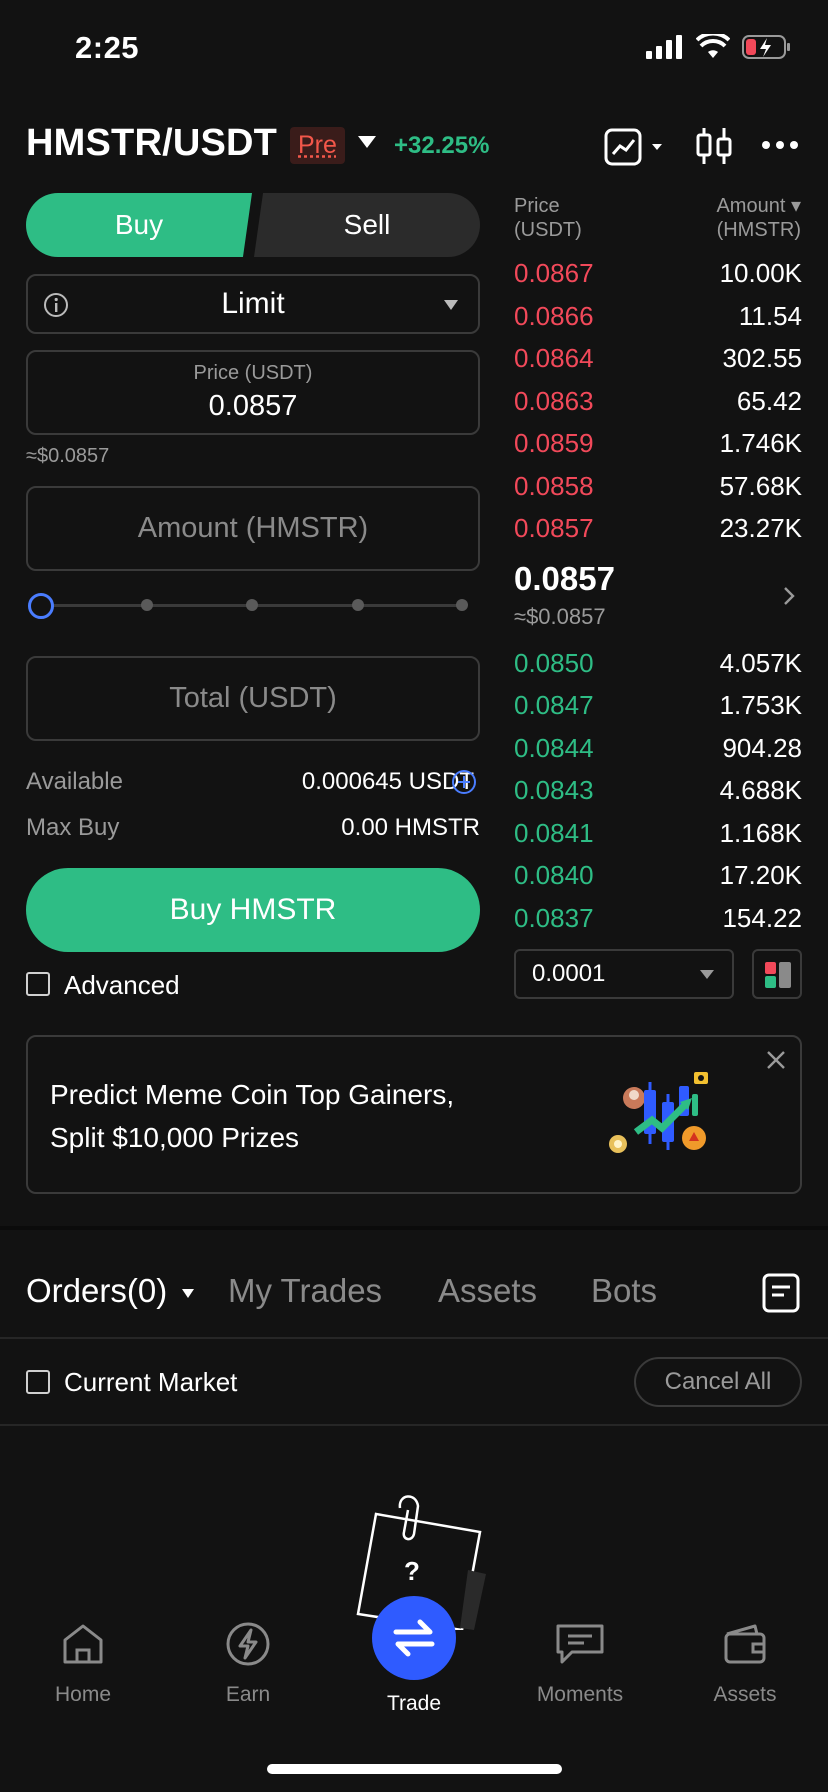 Image resolution: width=828 pixels, height=1792 pixels. What do you see at coordinates (718, 1382) in the screenshot?
I see `cancel-all-button: Cancel All` at bounding box center [718, 1382].